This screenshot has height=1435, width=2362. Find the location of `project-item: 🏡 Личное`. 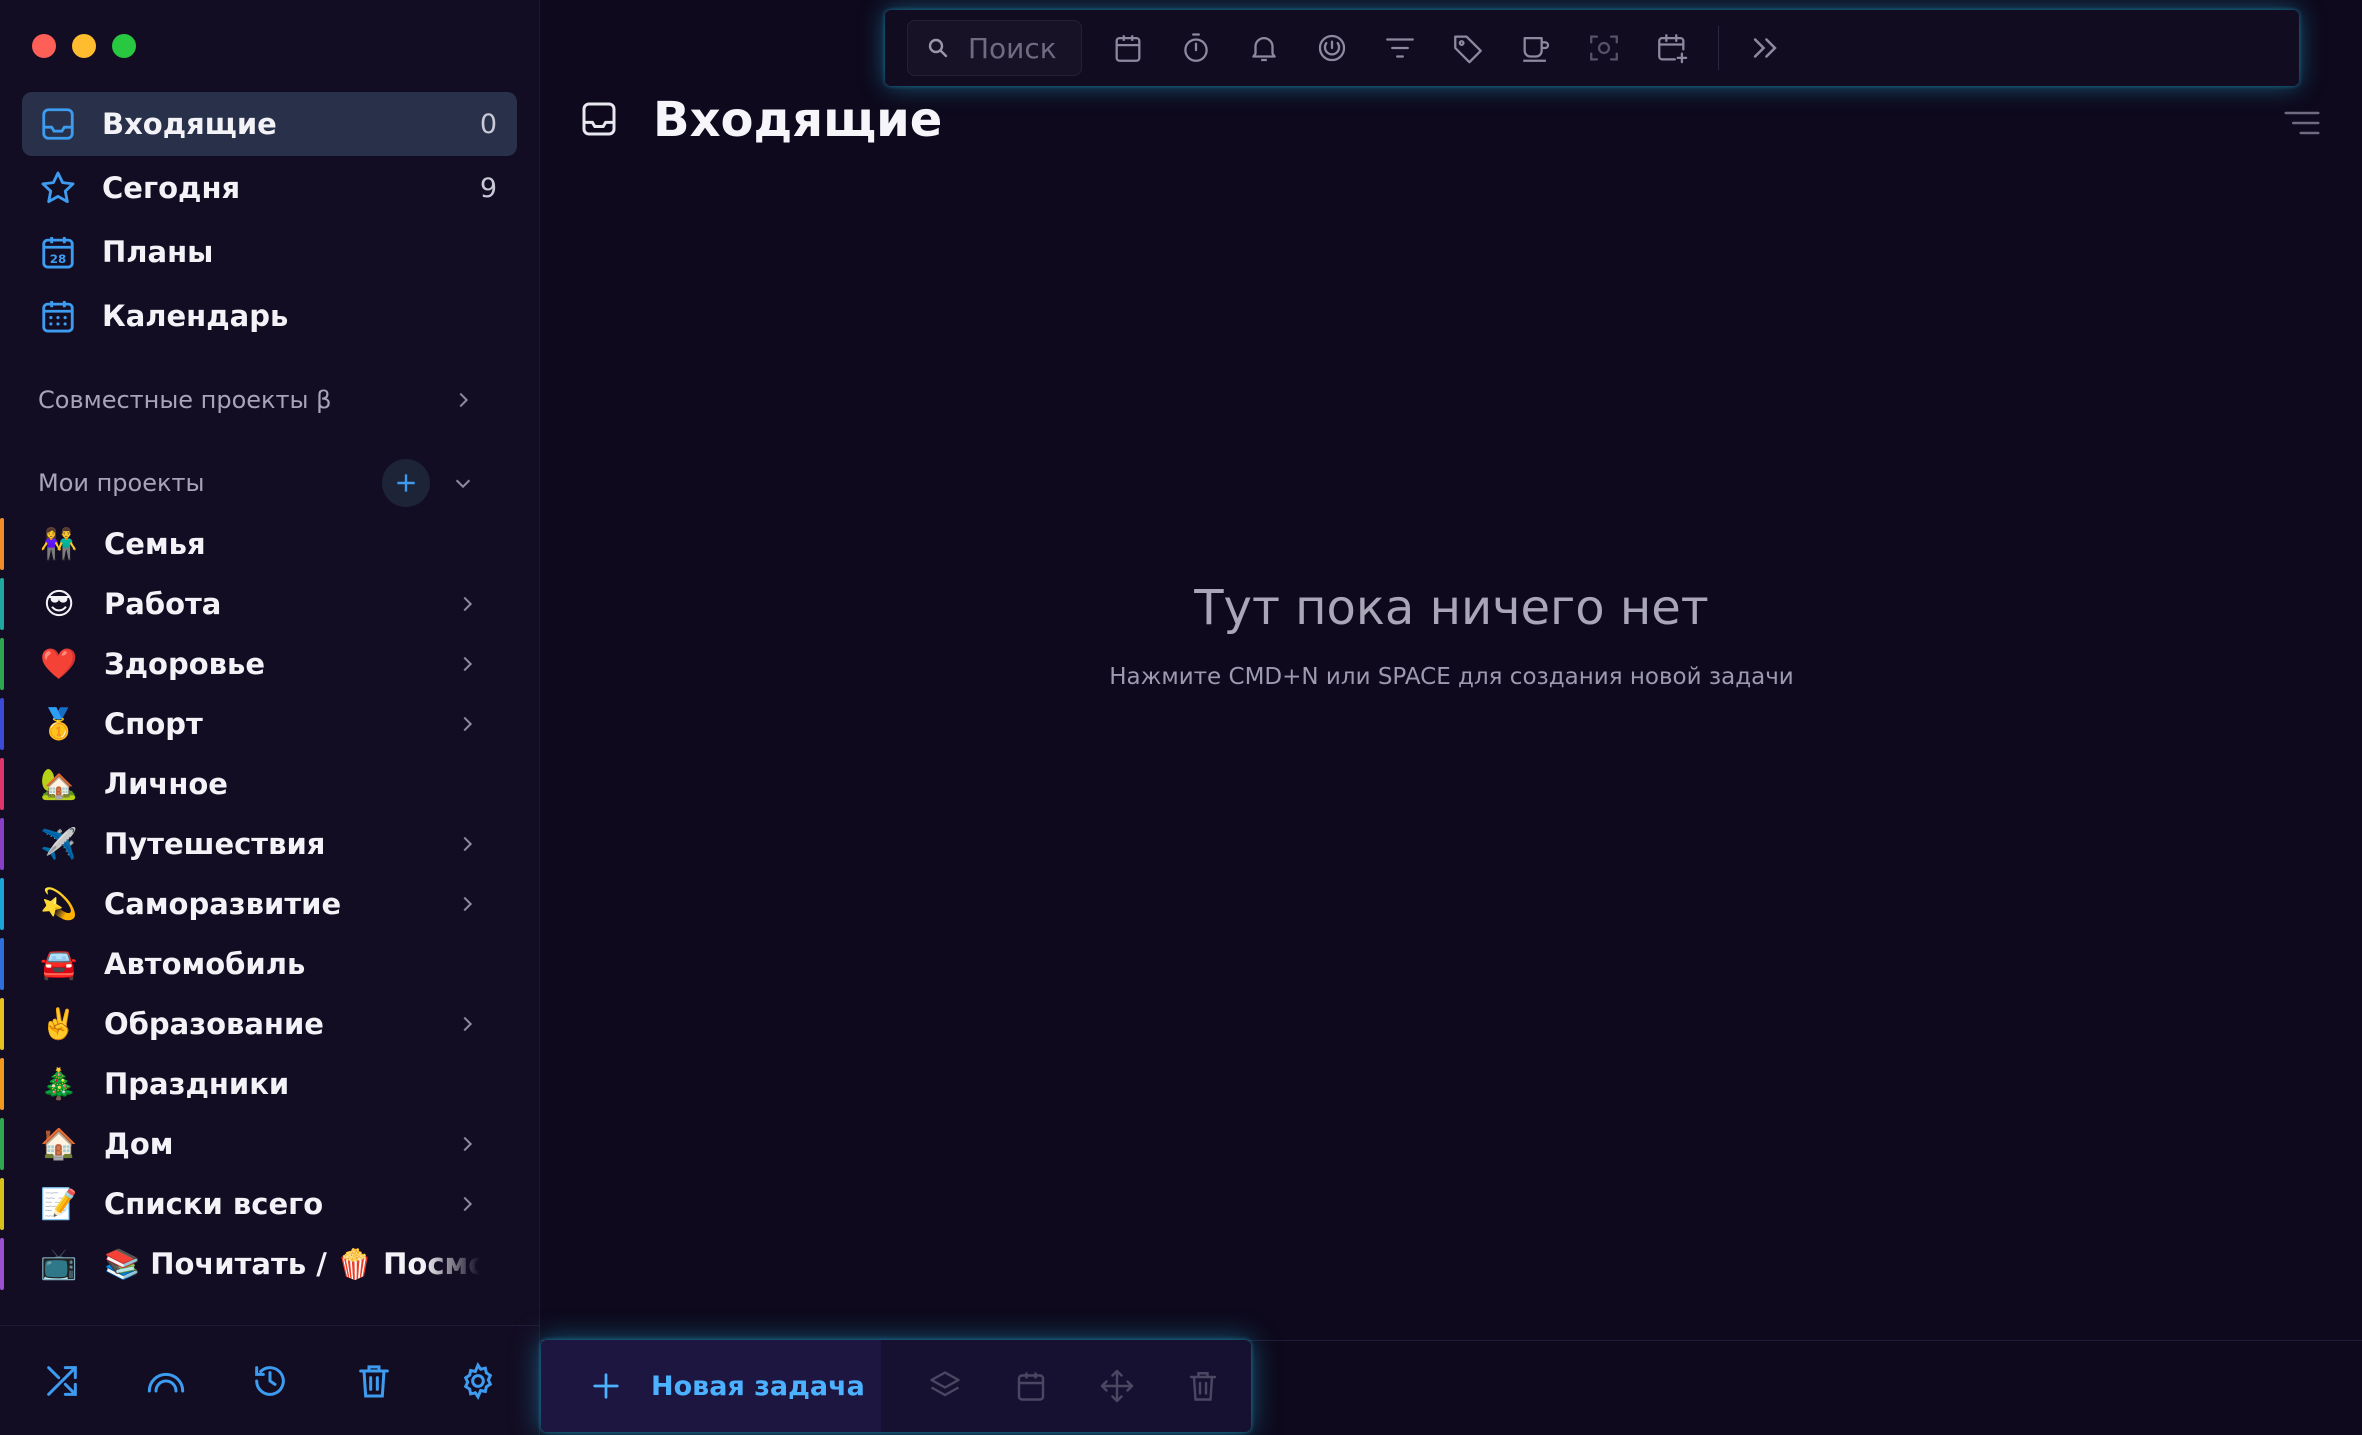

project-item: 🏡 Личное is located at coordinates (270, 784).